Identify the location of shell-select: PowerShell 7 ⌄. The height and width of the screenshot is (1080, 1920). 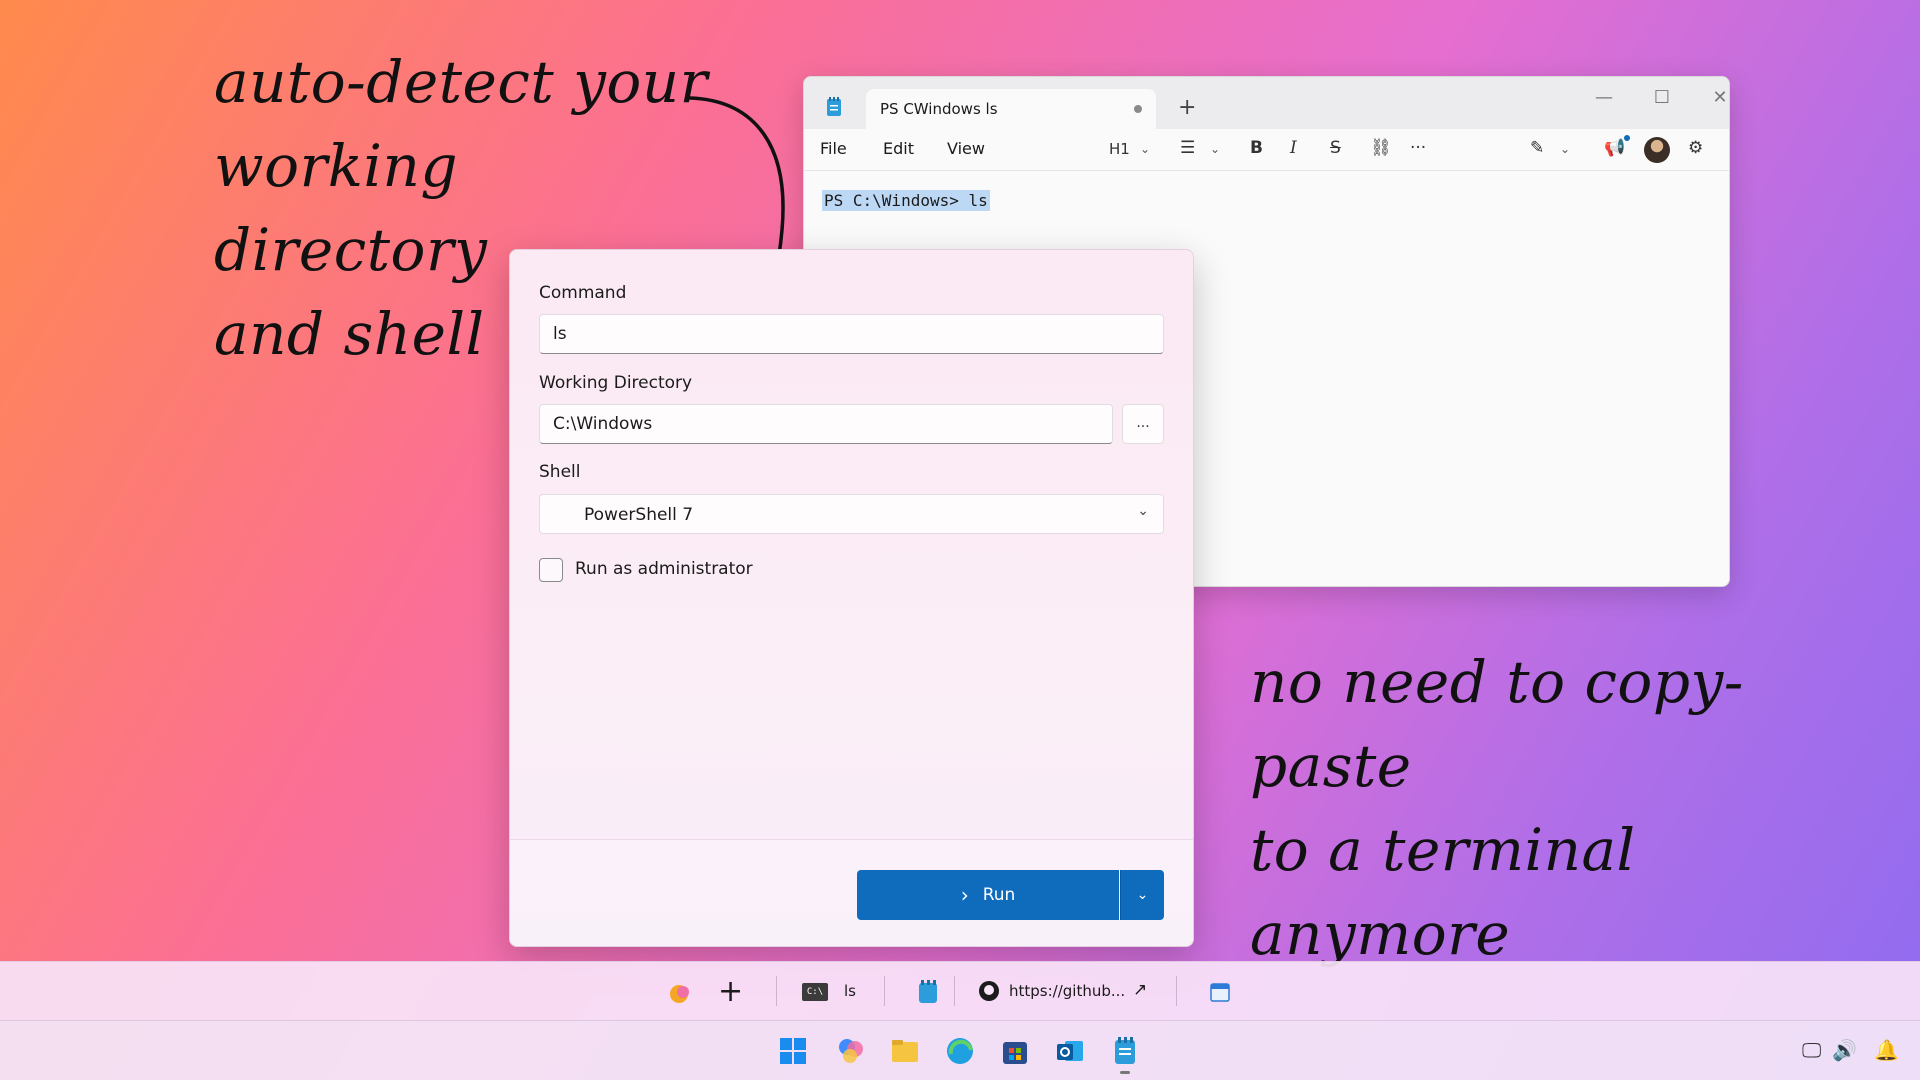
(851, 514).